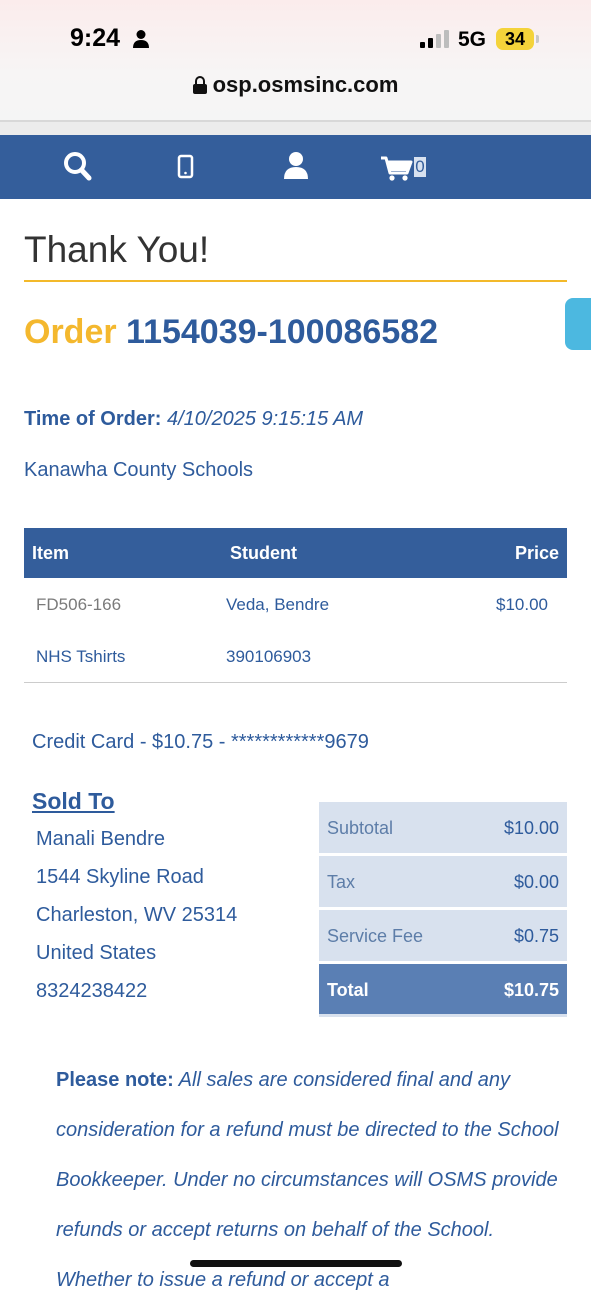 The image size is (591, 1305). I want to click on service-fee-value: $0.75, so click(536, 936).